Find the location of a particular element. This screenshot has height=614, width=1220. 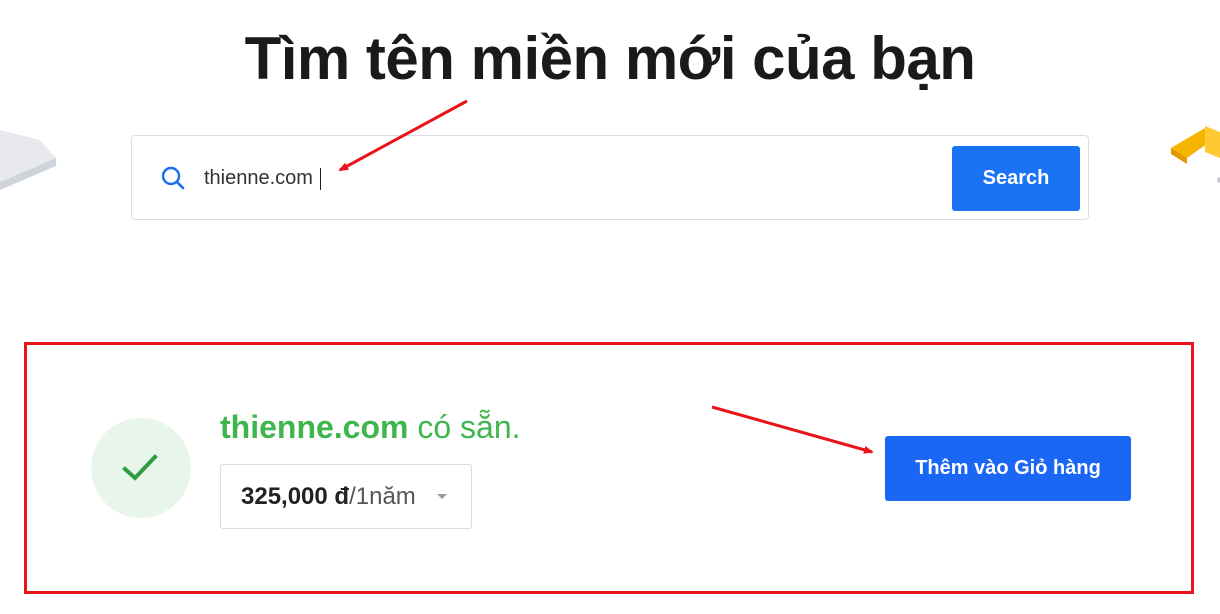

availability-status: có sẵn. is located at coordinates (464, 427).